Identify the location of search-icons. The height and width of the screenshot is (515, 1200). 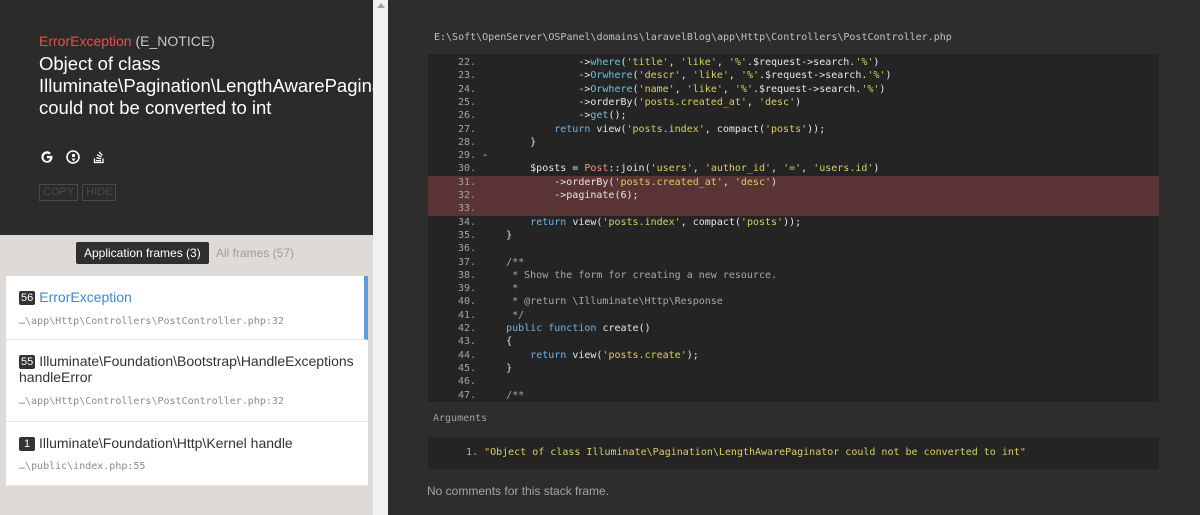
(73, 157).